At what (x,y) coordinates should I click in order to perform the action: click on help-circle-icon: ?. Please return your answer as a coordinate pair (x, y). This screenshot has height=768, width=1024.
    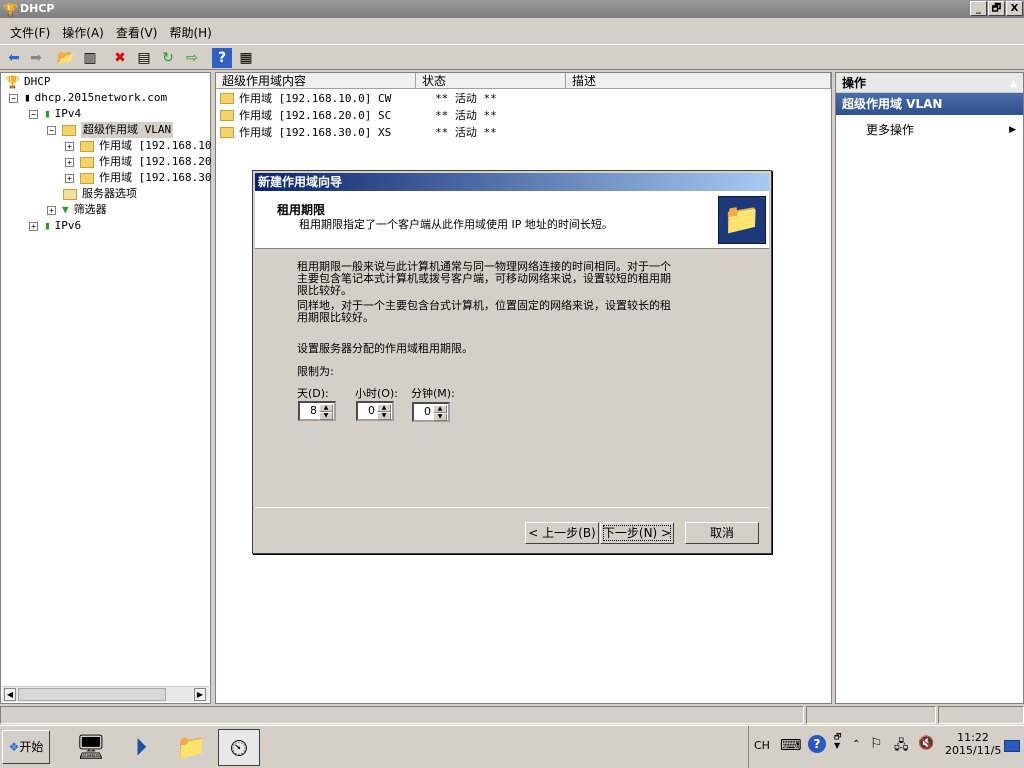
    Looking at the image, I should click on (817, 744).